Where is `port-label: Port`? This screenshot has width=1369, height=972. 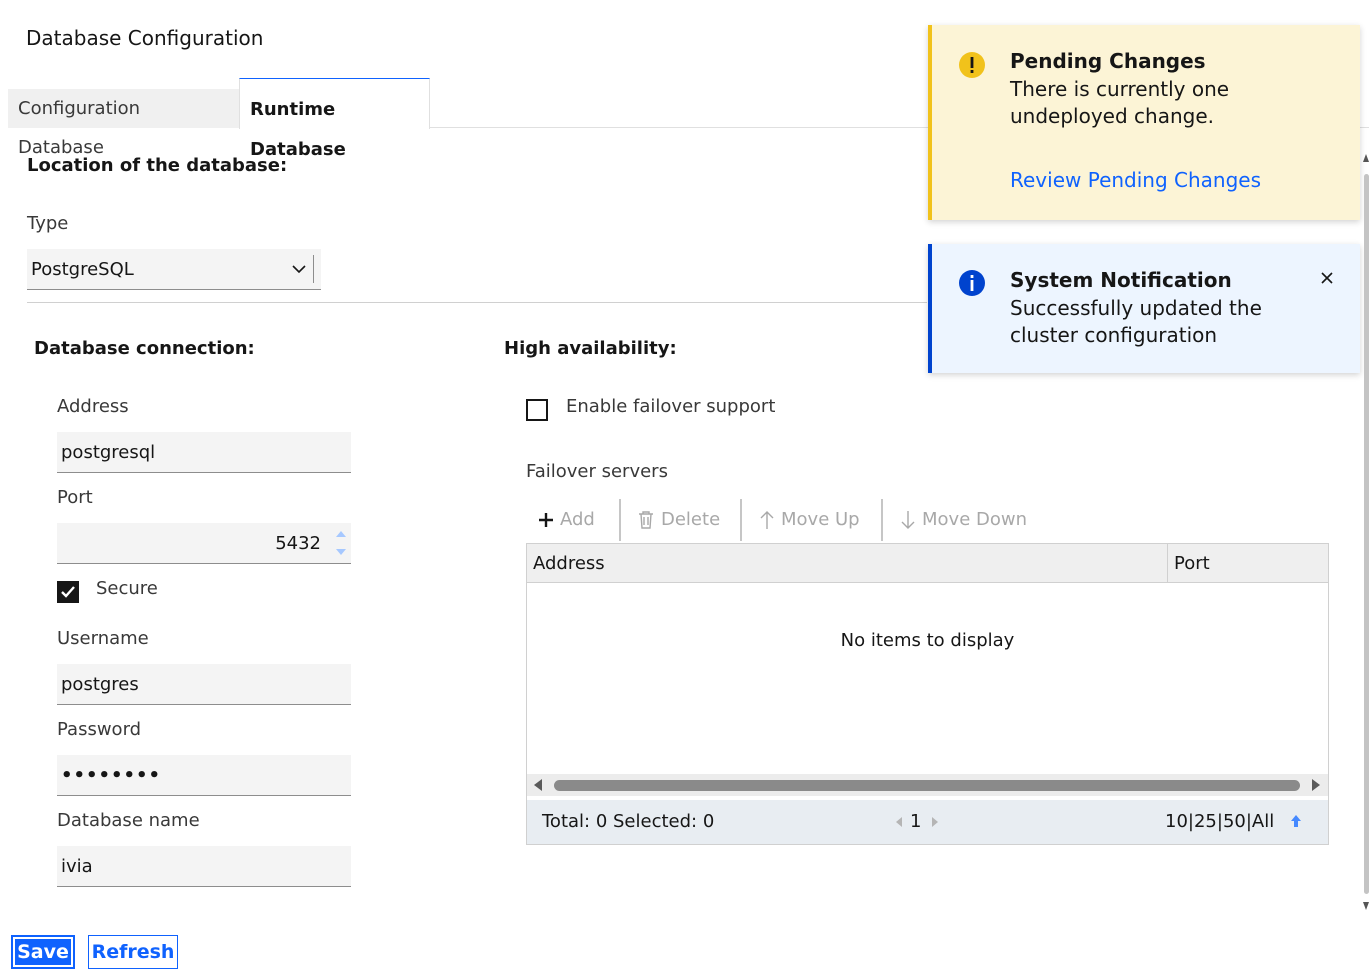
port-label: Port is located at coordinates (75, 497).